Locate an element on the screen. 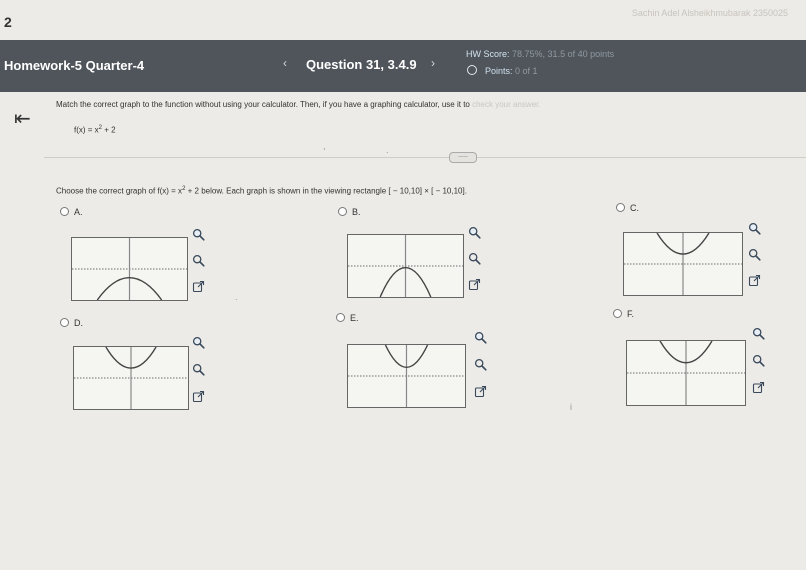 This screenshot has height=570, width=806. option-e: E. is located at coordinates (347, 318).